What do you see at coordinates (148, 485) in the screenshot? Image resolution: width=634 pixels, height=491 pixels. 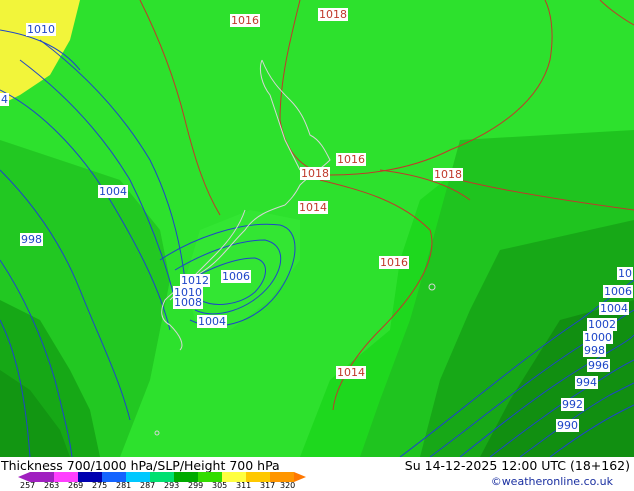 I see `colorbar-tick: 287` at bounding box center [148, 485].